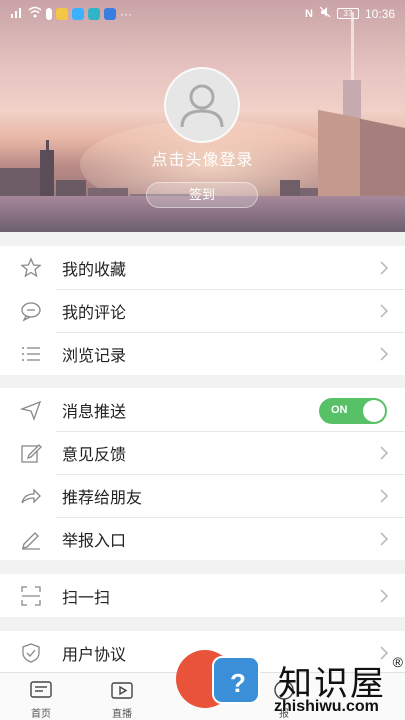  I want to click on clock: 10:36, so click(379, 13).